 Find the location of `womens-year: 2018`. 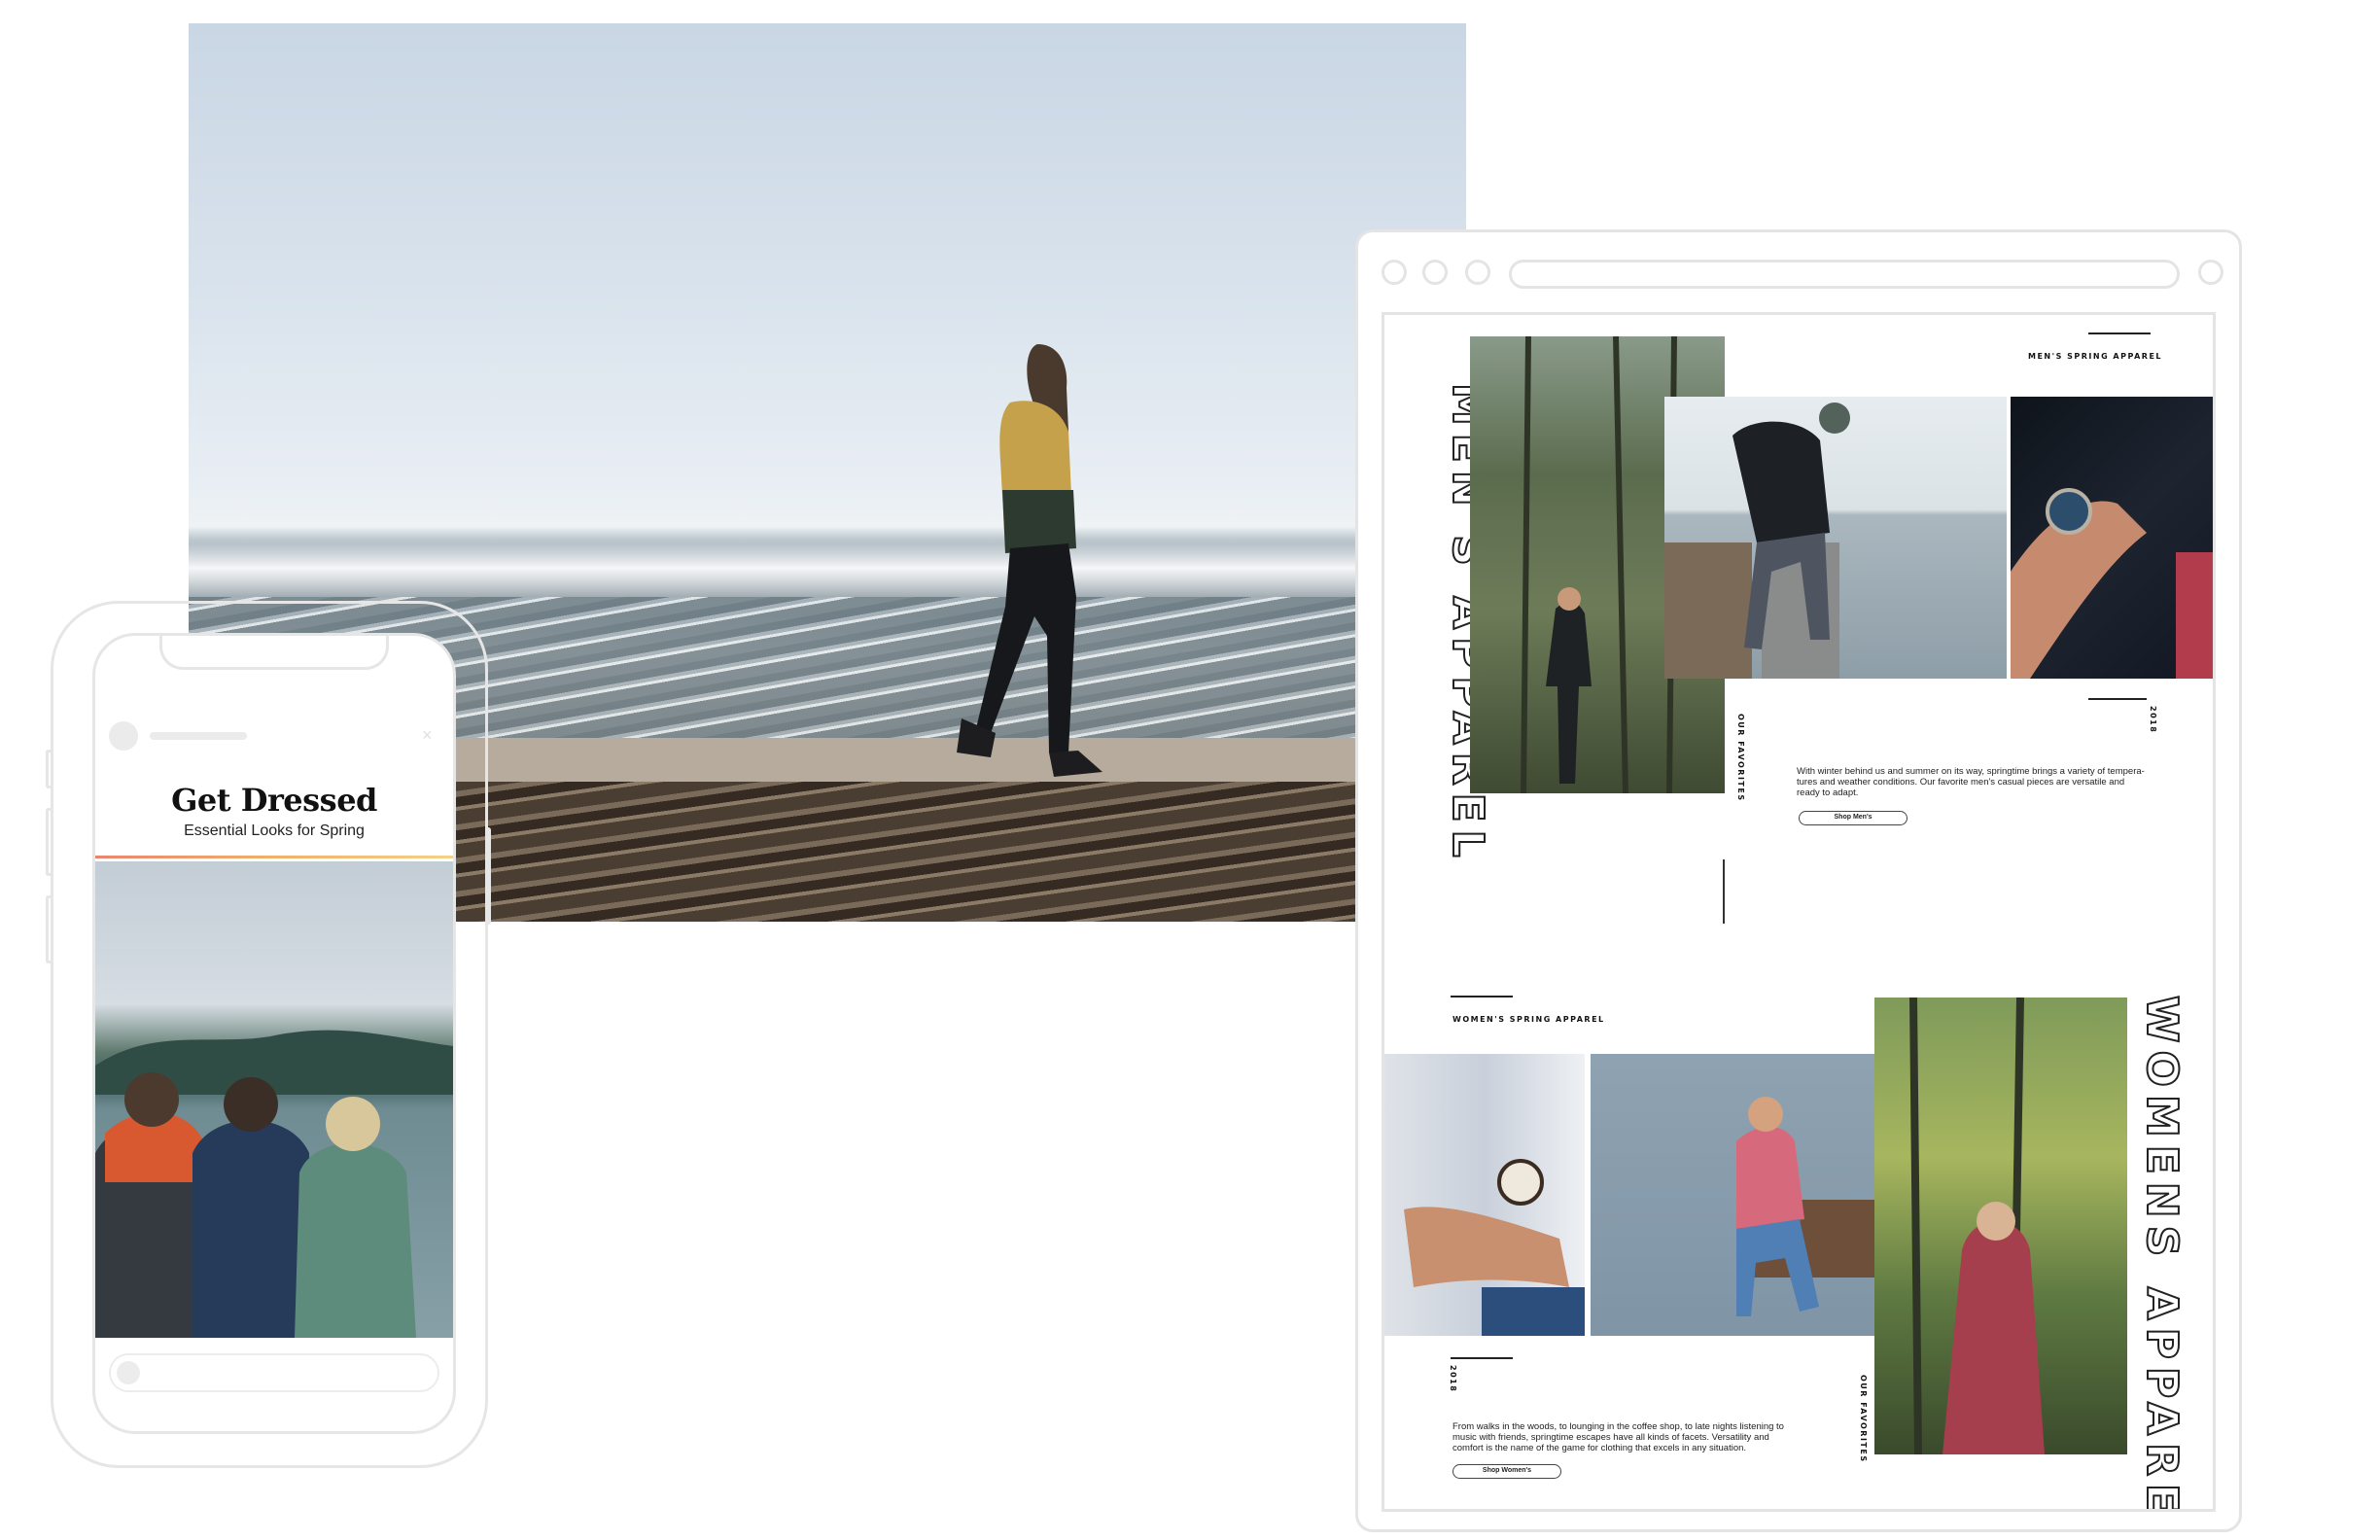

womens-year: 2018 is located at coordinates (1453, 1379).